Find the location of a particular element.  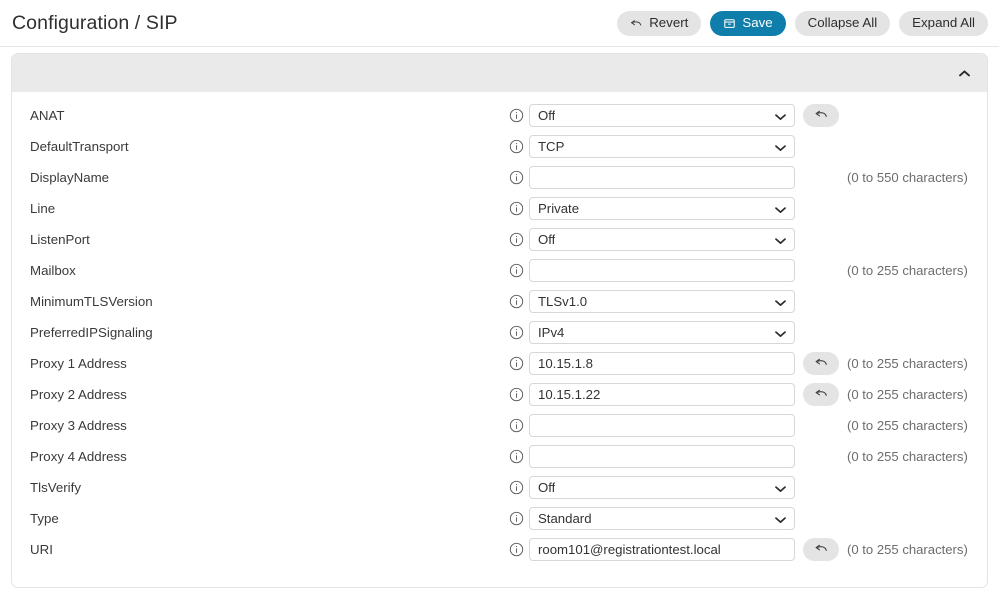

save-button-label: Save is located at coordinates (757, 23).